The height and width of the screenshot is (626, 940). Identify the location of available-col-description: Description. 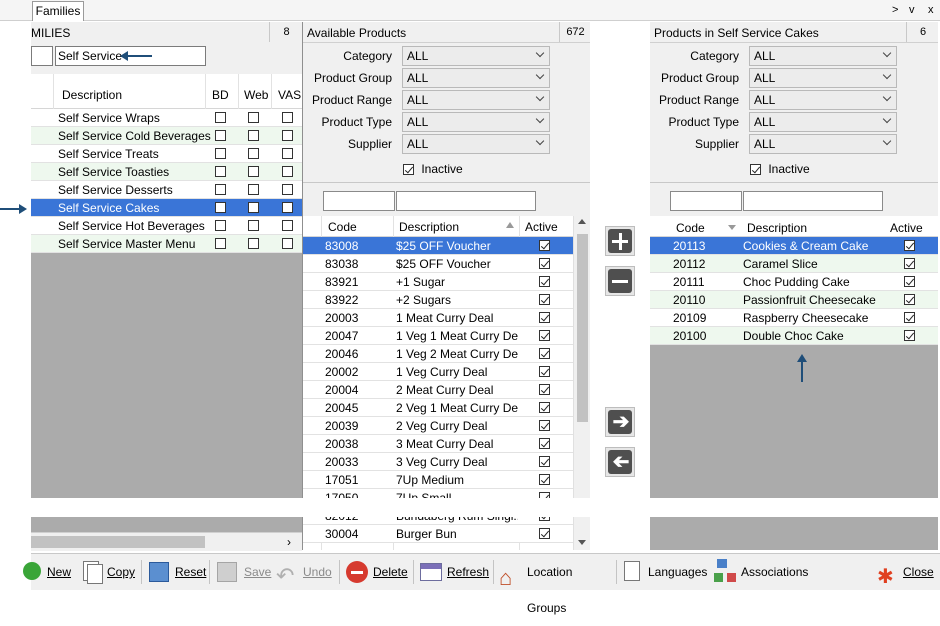
(429, 227).